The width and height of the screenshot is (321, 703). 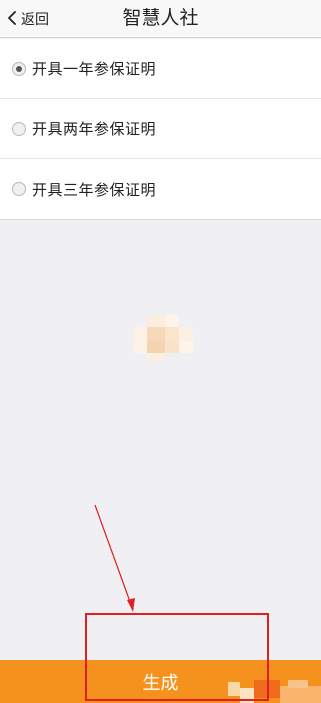 What do you see at coordinates (163, 338) in the screenshot?
I see `blurred-image` at bounding box center [163, 338].